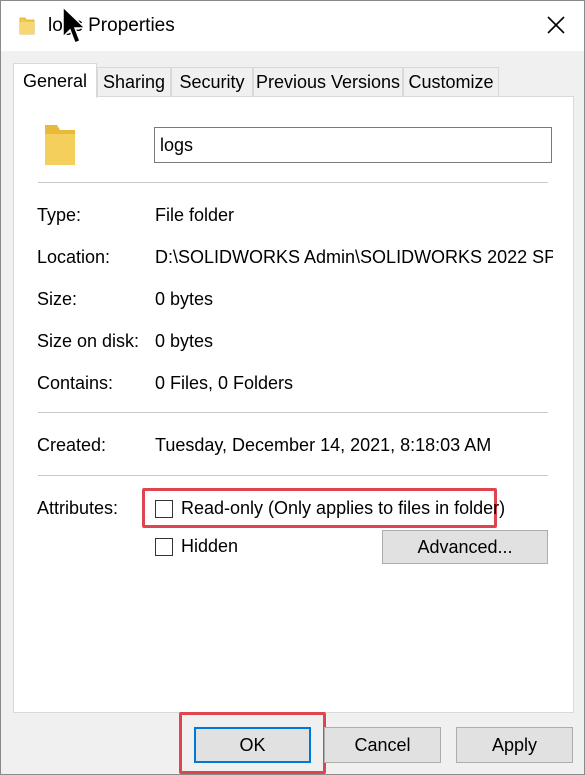  What do you see at coordinates (164, 546) in the screenshot?
I see `hidden-checkbox` at bounding box center [164, 546].